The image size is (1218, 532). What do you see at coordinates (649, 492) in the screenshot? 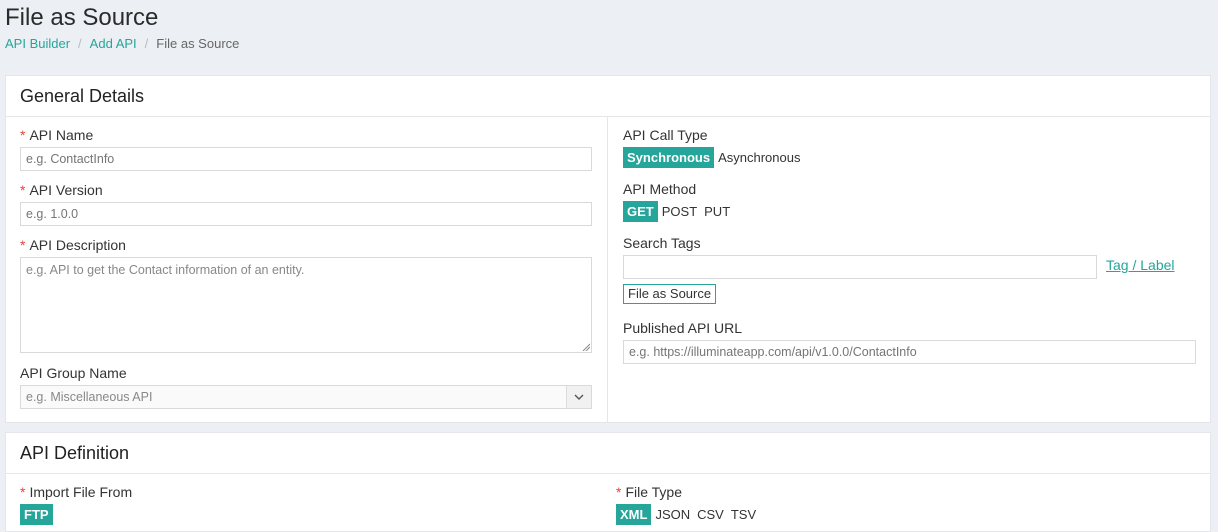
I see `file-type-label: * File Type` at bounding box center [649, 492].